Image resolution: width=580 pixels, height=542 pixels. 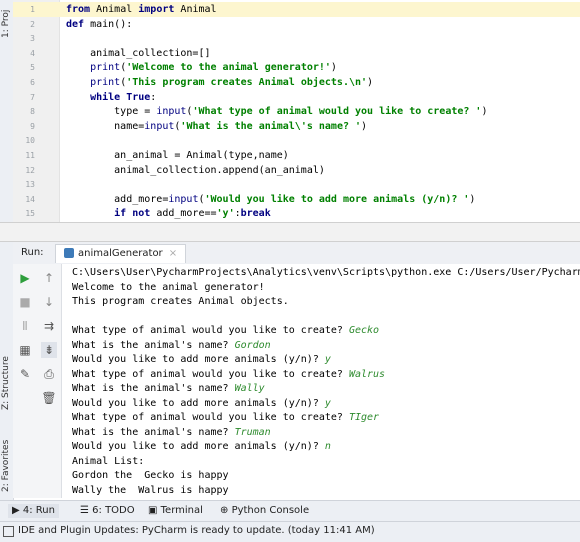 What do you see at coordinates (171, 345) in the screenshot?
I see `console-line: What is the animal's name? Gordon` at bounding box center [171, 345].